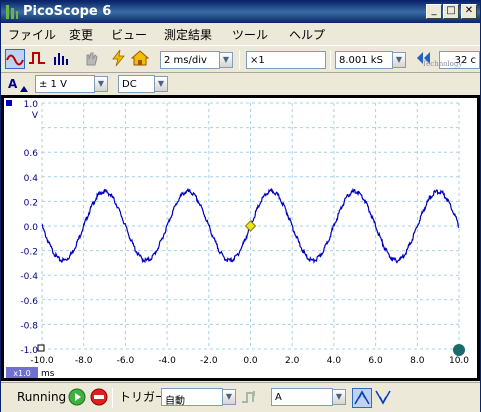 This screenshot has width=481, height=412. What do you see at coordinates (250, 361) in the screenshot?
I see `x-tick-label: 0.0` at bounding box center [250, 361].